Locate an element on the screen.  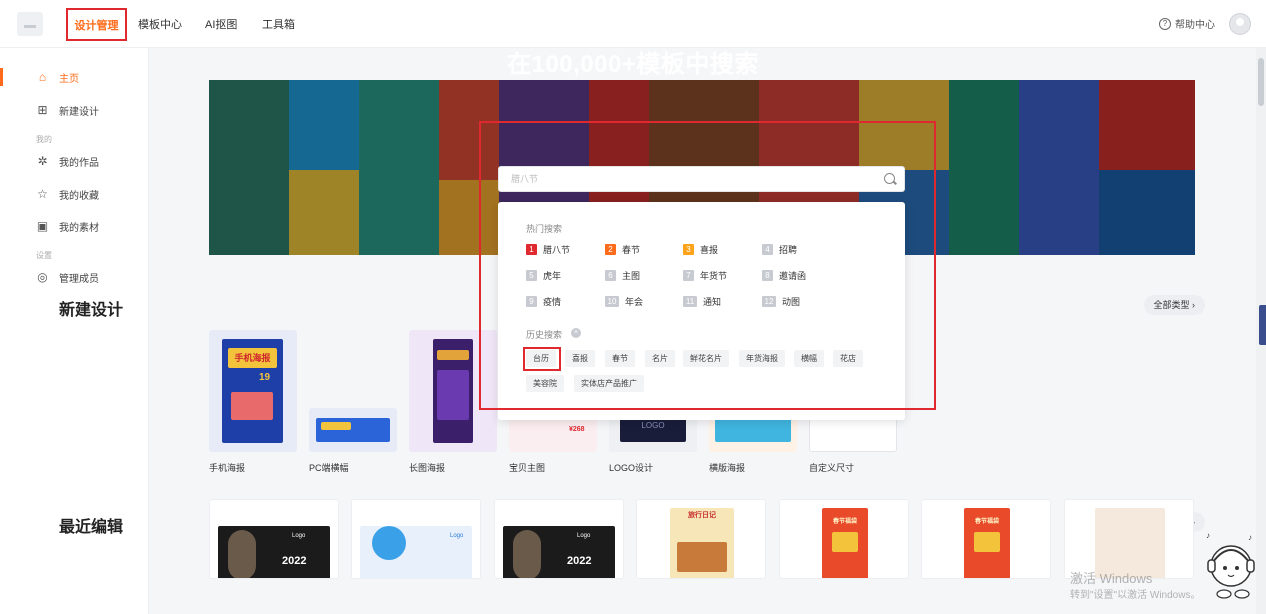
card-label-logo-design: LOGO设计 is located at coordinates (631, 468).